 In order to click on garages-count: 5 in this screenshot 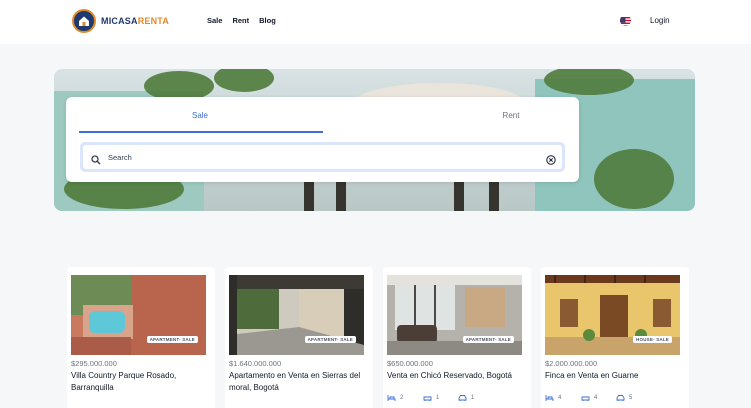, I will do `click(631, 398)`.